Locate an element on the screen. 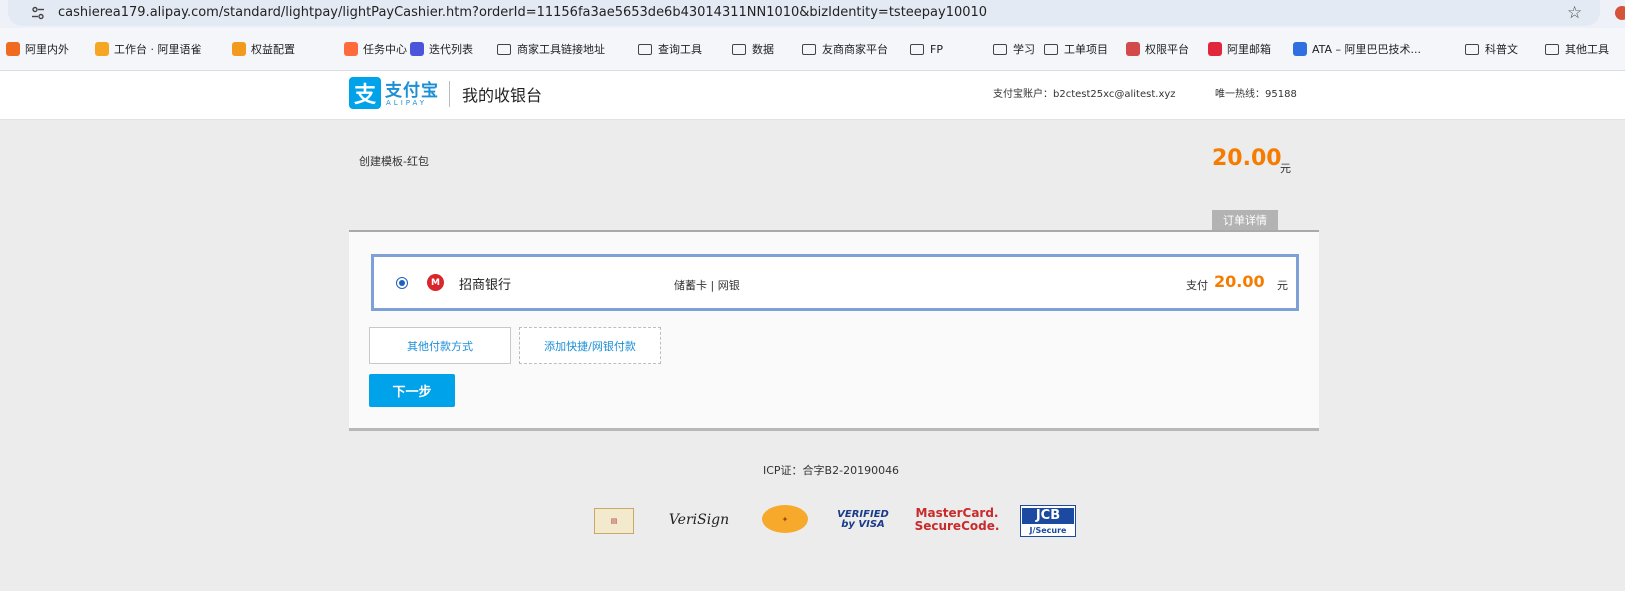 The image size is (1625, 591). yuque-icon is located at coordinates (102, 49).